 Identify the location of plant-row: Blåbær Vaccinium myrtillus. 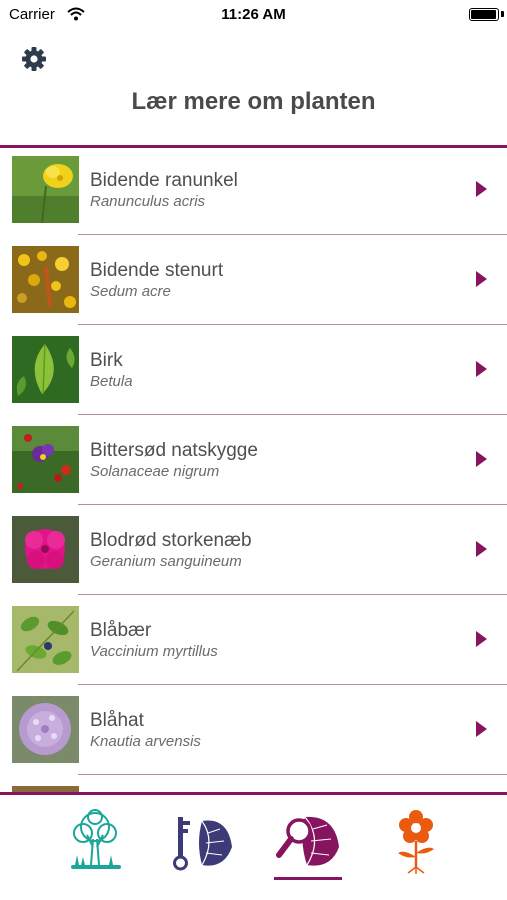
(253, 643).